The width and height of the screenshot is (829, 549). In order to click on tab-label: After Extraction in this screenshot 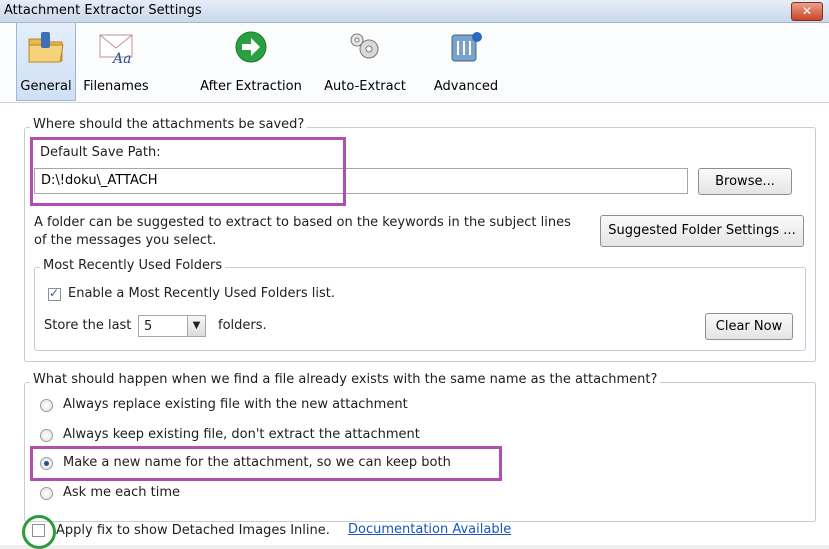, I will do `click(251, 86)`.